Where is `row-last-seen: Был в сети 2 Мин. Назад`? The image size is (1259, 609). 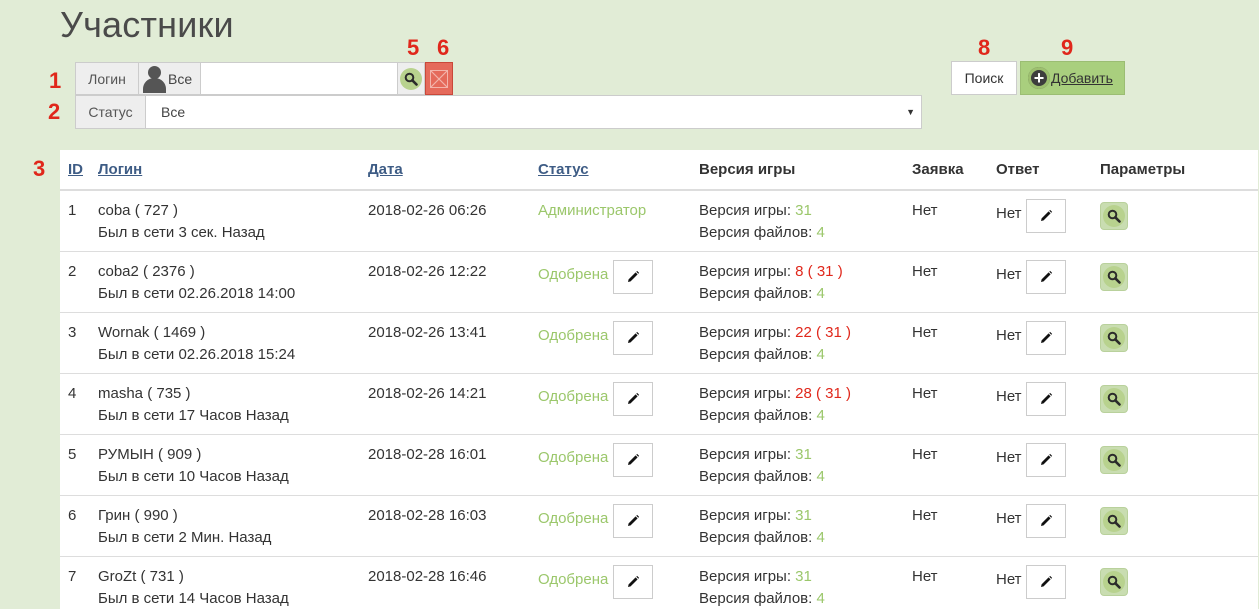
row-last-seen: Был в сети 2 Мин. Назад is located at coordinates (185, 537).